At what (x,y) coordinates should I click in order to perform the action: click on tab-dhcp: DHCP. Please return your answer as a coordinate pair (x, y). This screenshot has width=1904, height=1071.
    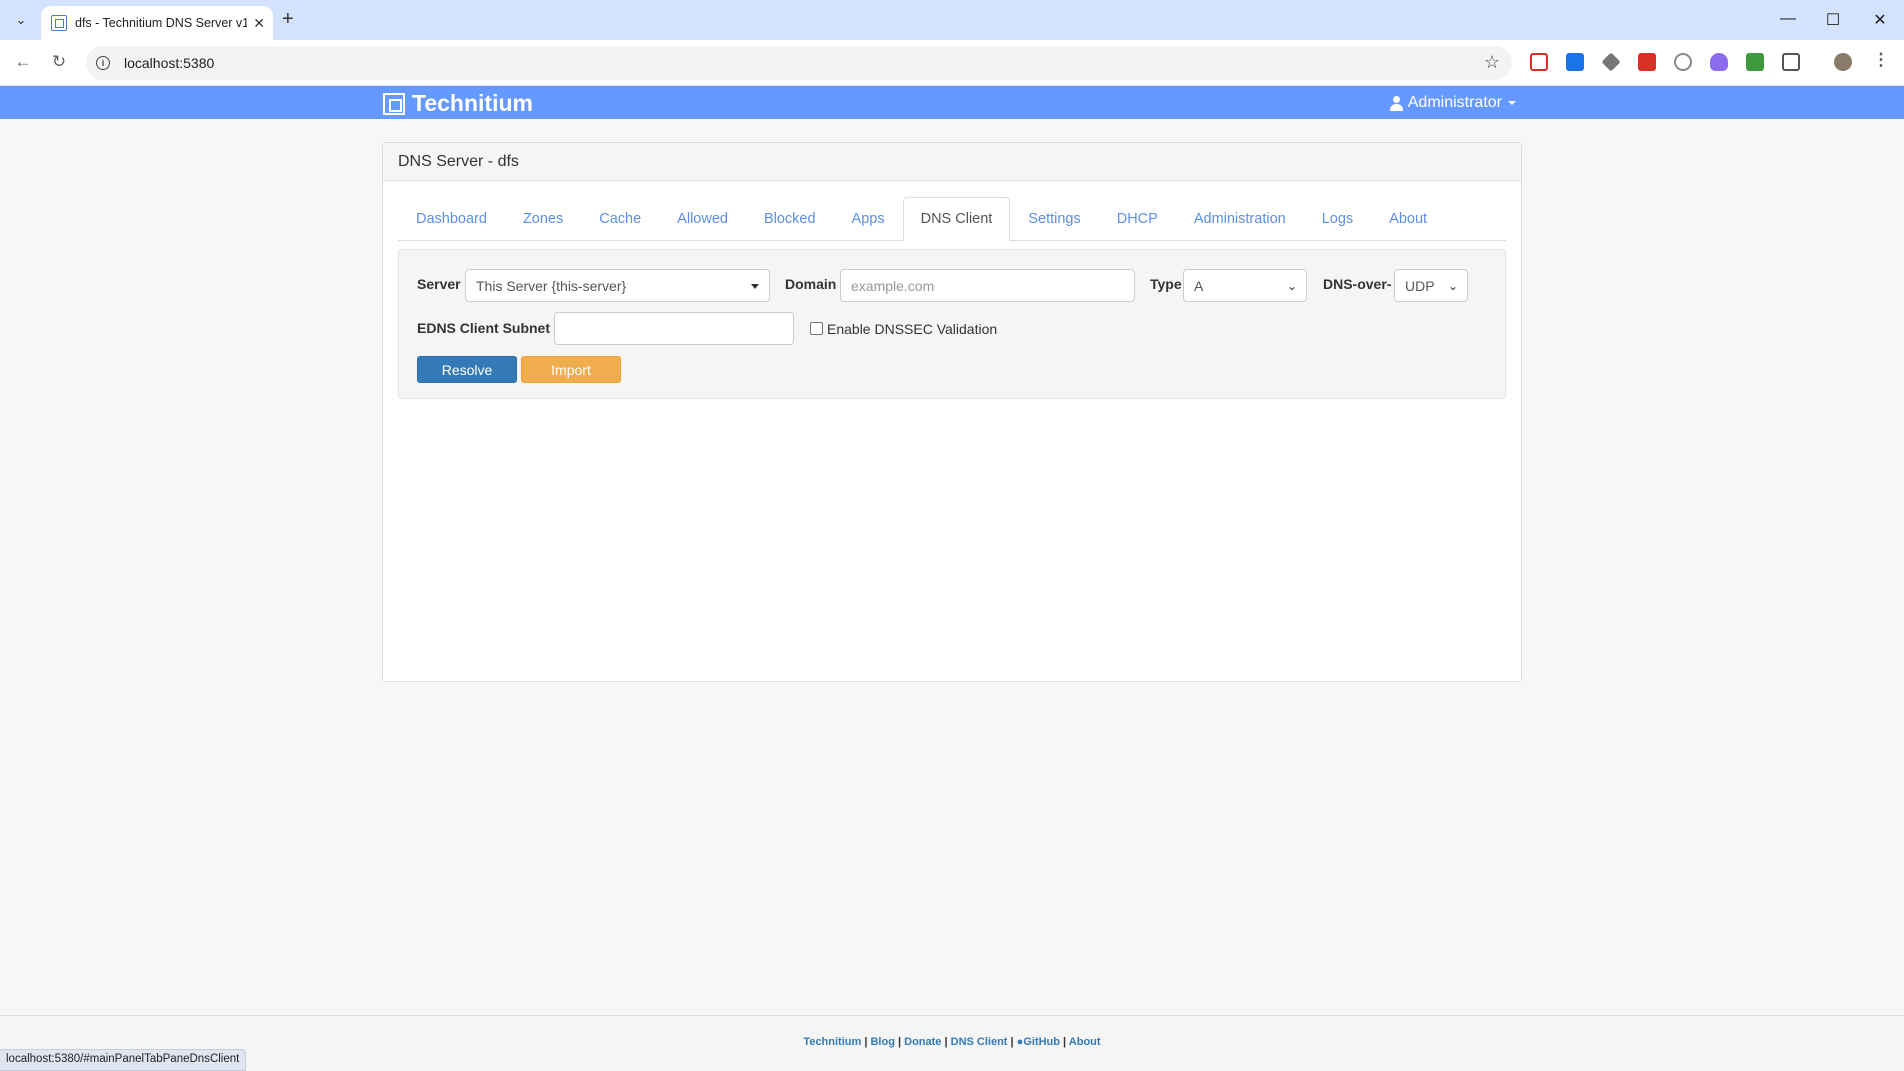
    Looking at the image, I should click on (1137, 218).